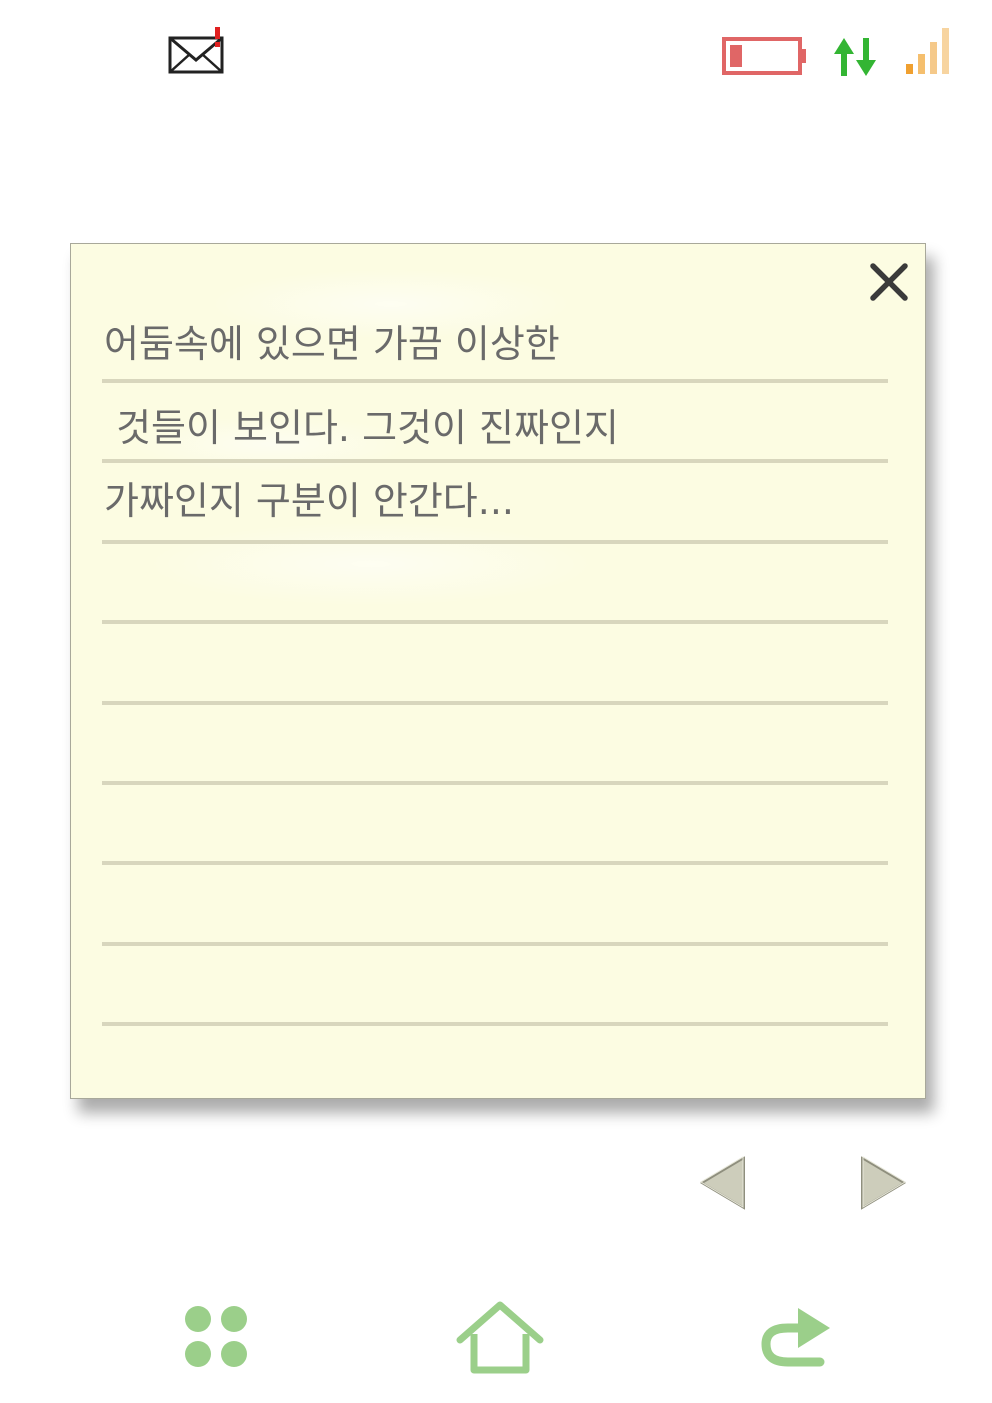 The image size is (992, 1403). I want to click on status-bar, so click(496, 55).